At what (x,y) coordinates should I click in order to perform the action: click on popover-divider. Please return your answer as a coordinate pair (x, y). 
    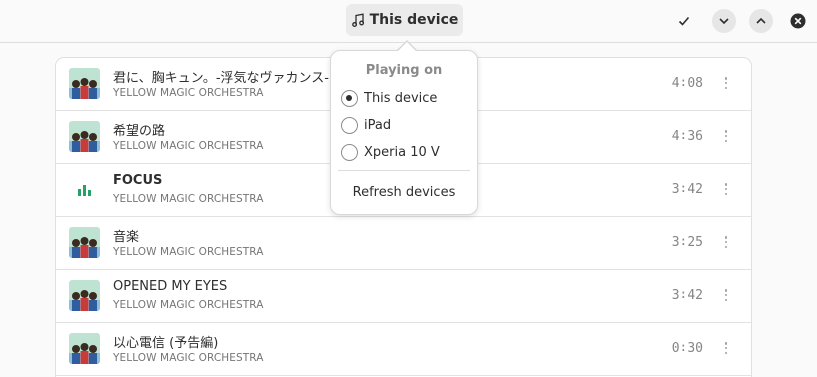
    Looking at the image, I should click on (404, 170).